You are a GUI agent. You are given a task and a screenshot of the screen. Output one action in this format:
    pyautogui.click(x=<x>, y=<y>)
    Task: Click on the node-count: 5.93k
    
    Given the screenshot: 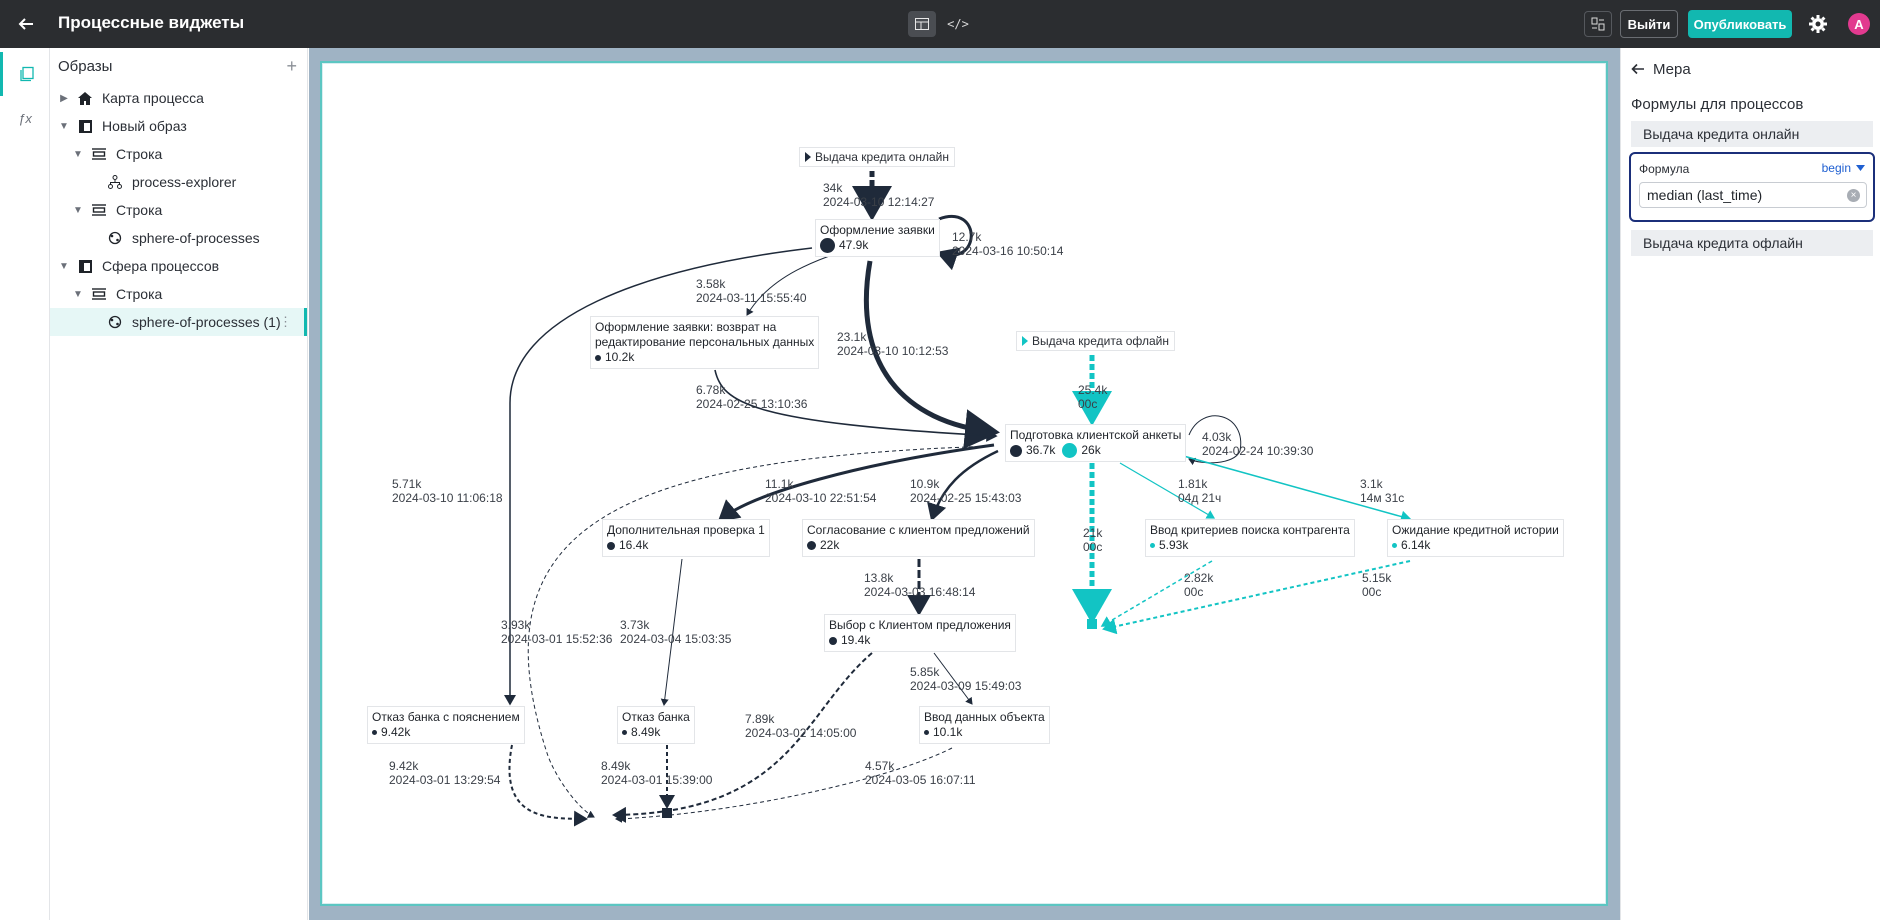 What is the action you would take?
    pyautogui.click(x=1174, y=545)
    